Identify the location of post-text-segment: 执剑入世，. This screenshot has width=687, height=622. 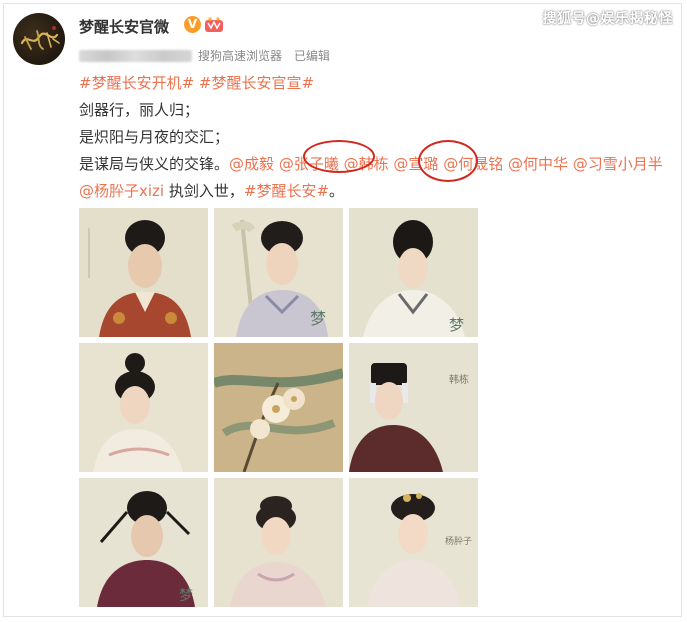
(206, 191).